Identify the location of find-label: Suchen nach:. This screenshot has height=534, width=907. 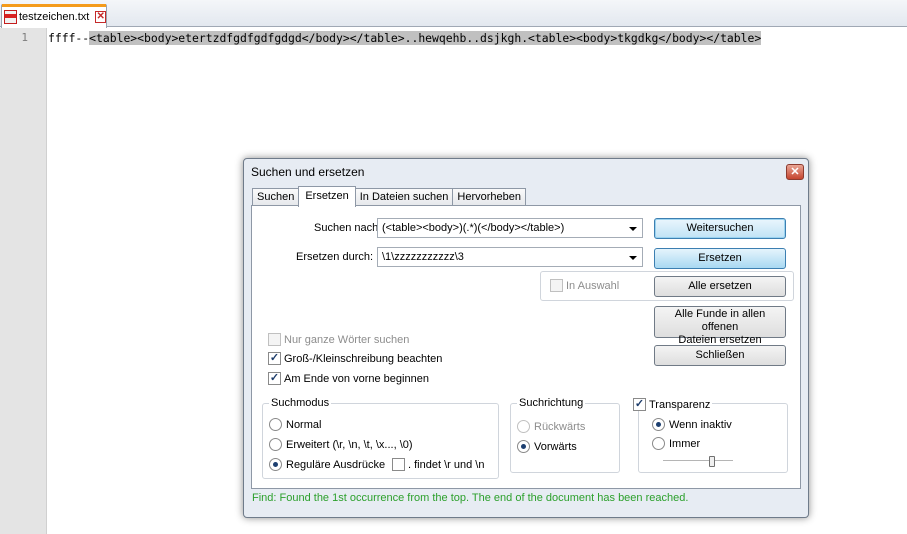
(348, 228).